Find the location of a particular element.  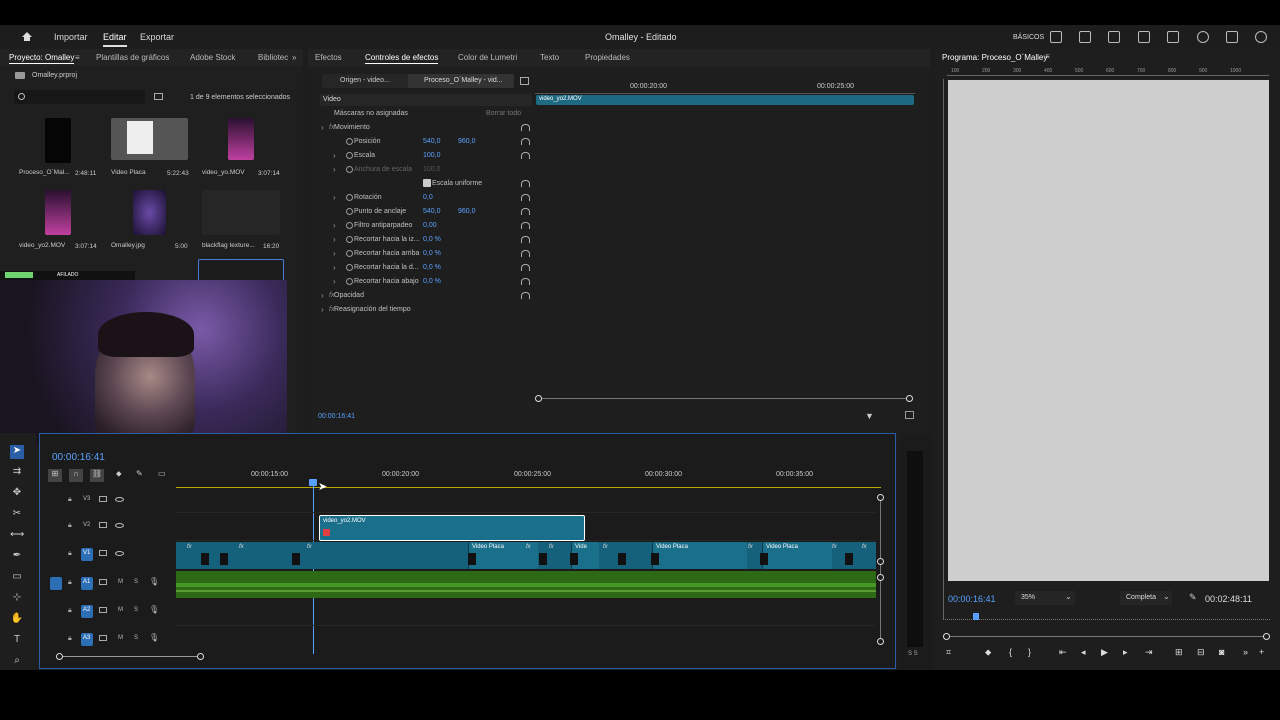

learn-icon is located at coordinates (1144, 37).